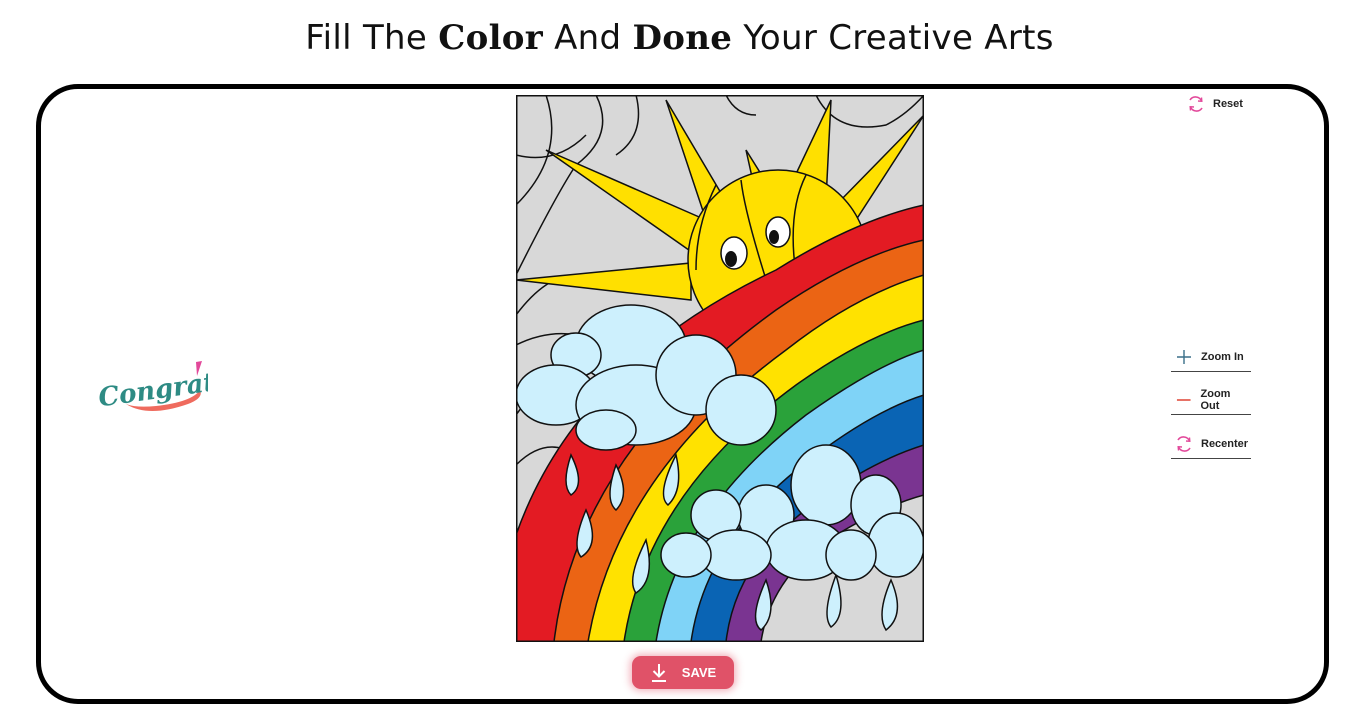  I want to click on congrats-sticker: Congrats!, so click(152, 387).